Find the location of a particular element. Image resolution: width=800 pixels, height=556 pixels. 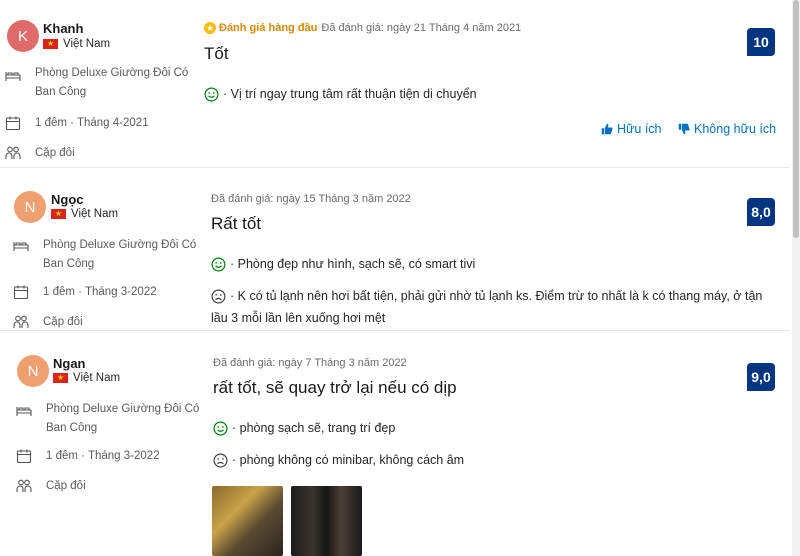

thumbs-down-icon is located at coordinates (684, 129).